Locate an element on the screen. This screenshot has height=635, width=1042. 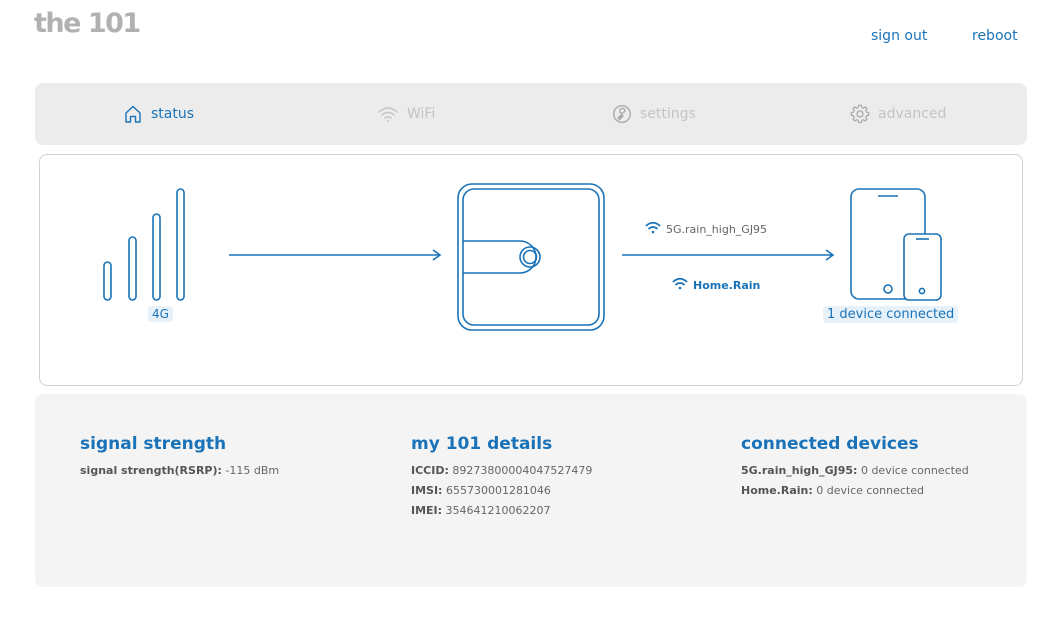
tab-status-label: status is located at coordinates (173, 114).